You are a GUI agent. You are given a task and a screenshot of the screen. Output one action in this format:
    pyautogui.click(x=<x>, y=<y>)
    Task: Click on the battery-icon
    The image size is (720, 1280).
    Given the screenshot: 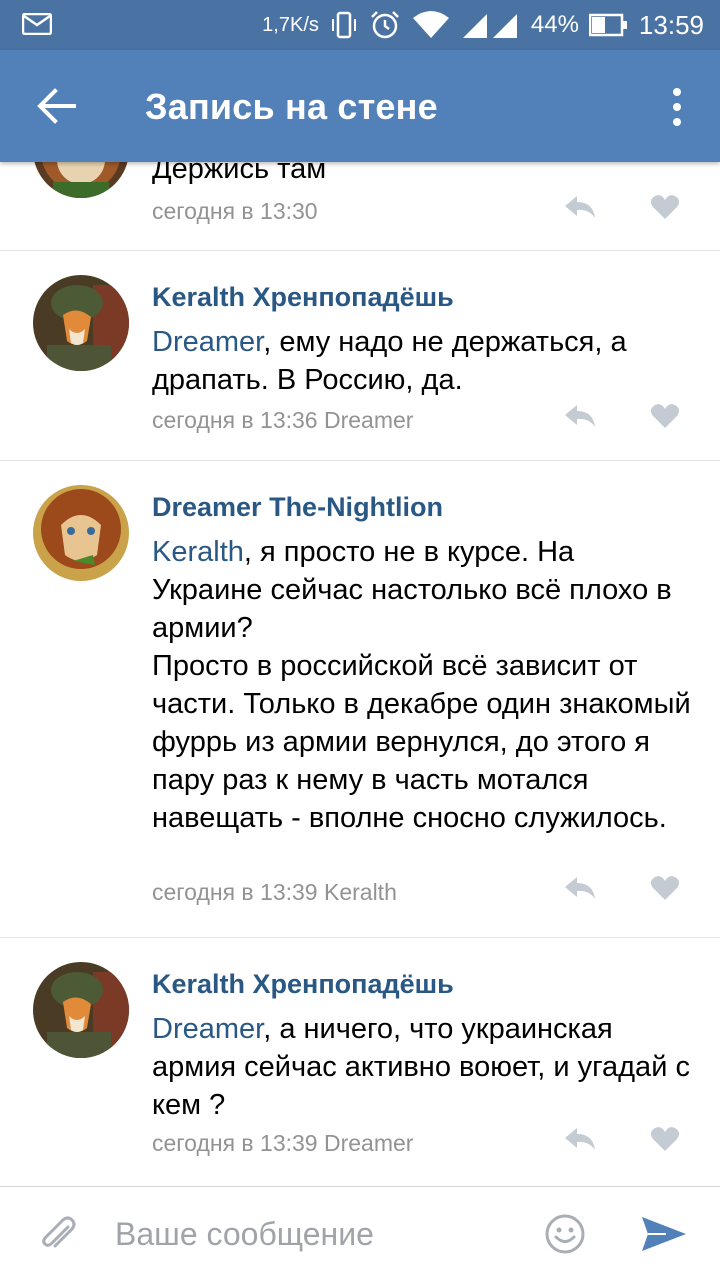 What is the action you would take?
    pyautogui.click(x=607, y=25)
    